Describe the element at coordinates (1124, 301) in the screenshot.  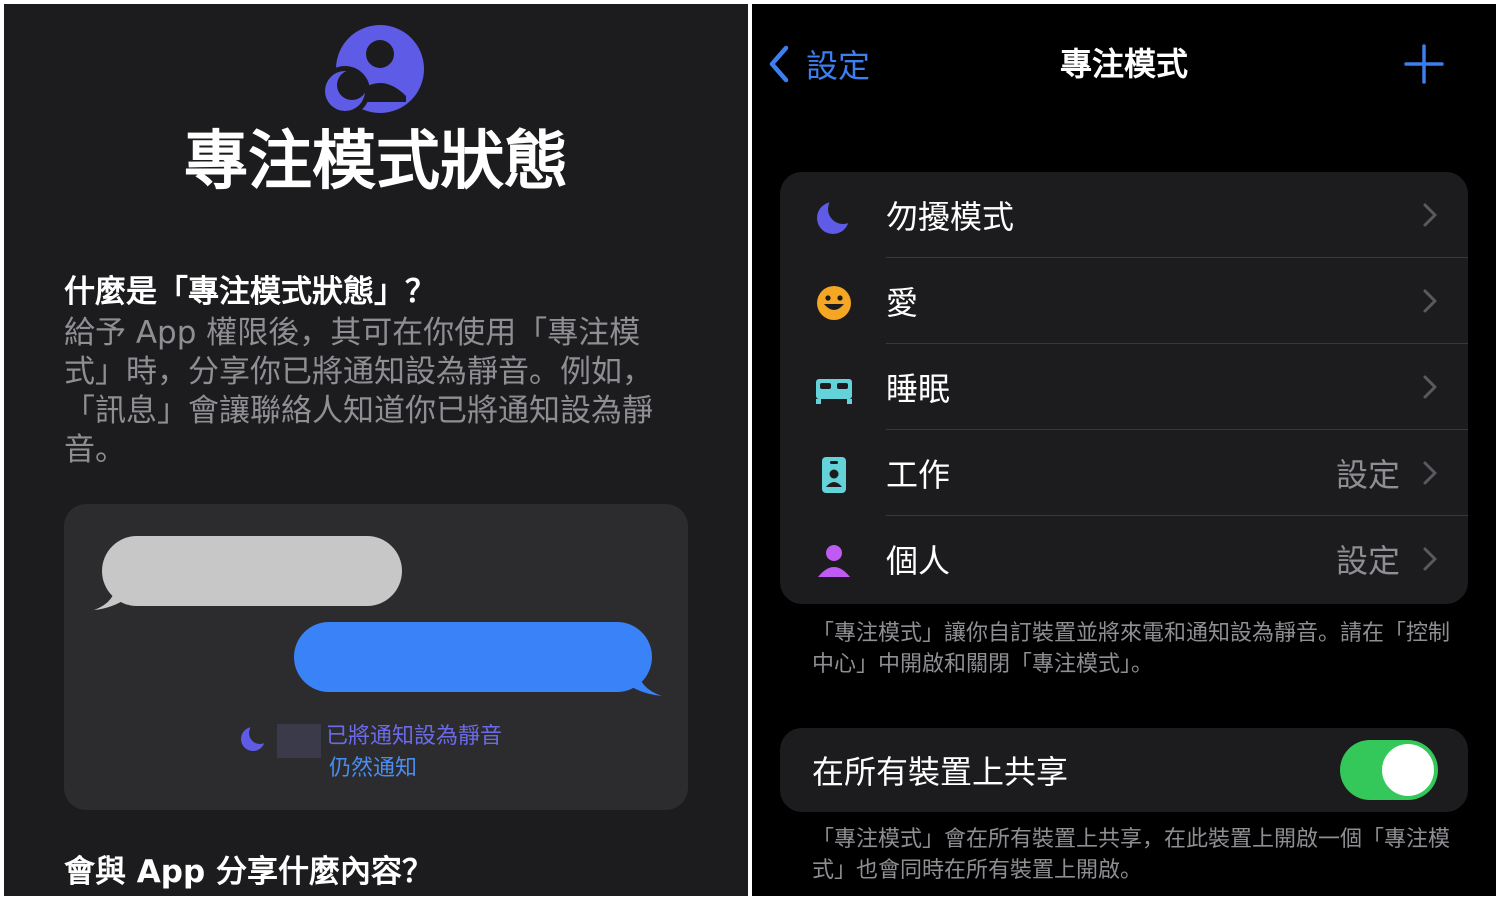
I see `focus-row-love: 愛` at that location.